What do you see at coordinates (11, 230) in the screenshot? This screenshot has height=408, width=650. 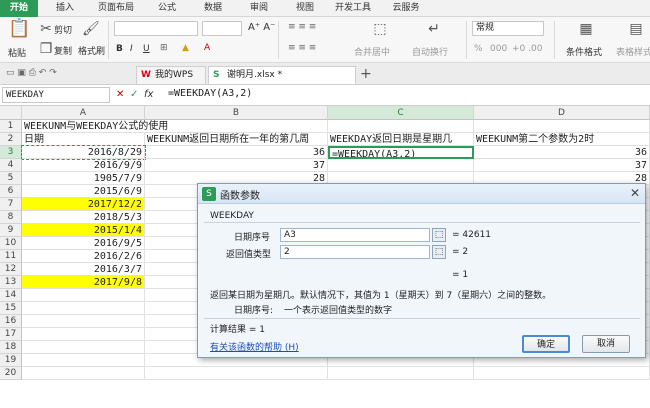 I see `row-header: 9` at bounding box center [11, 230].